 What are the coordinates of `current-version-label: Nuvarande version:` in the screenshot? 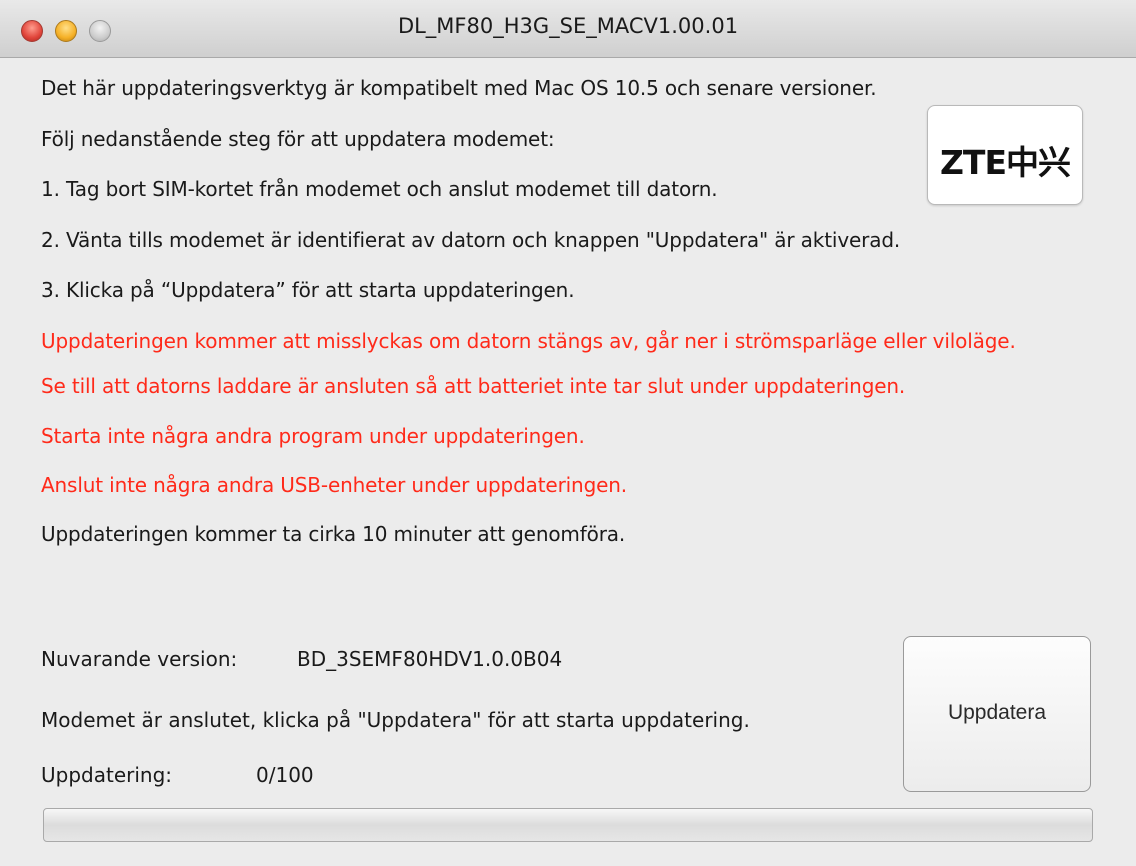 It's located at (139, 659).